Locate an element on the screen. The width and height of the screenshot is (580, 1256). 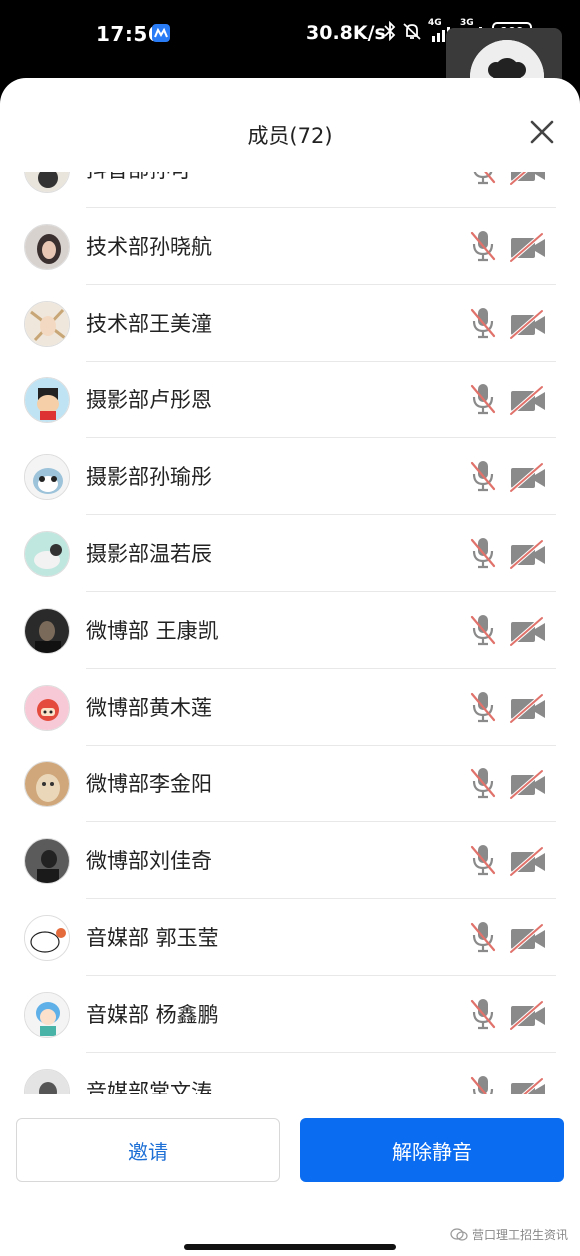
member-name: 技术部孙晓航 is located at coordinates (149, 246).